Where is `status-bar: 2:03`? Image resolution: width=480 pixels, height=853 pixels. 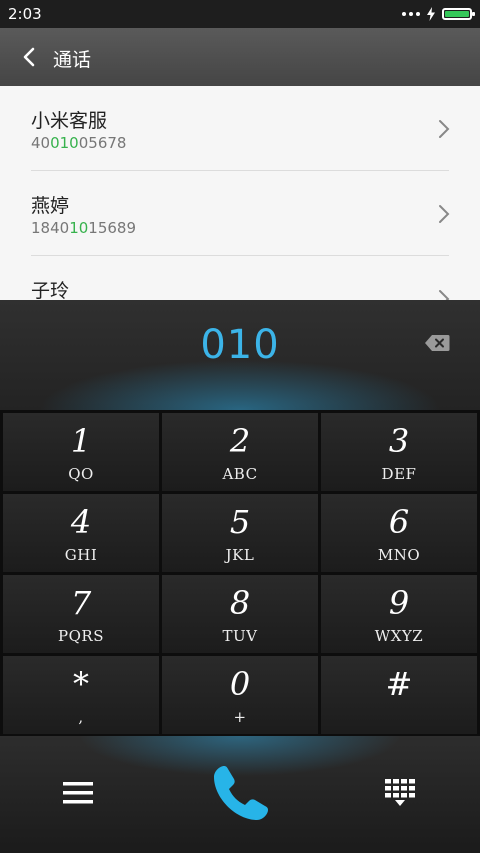 status-bar: 2:03 is located at coordinates (240, 14).